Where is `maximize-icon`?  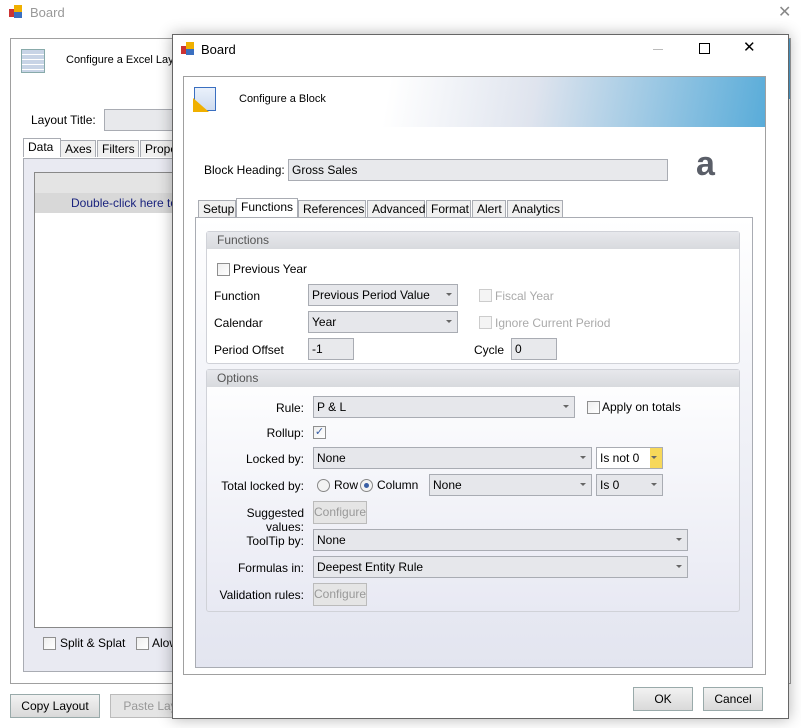
maximize-icon is located at coordinates (704, 48).